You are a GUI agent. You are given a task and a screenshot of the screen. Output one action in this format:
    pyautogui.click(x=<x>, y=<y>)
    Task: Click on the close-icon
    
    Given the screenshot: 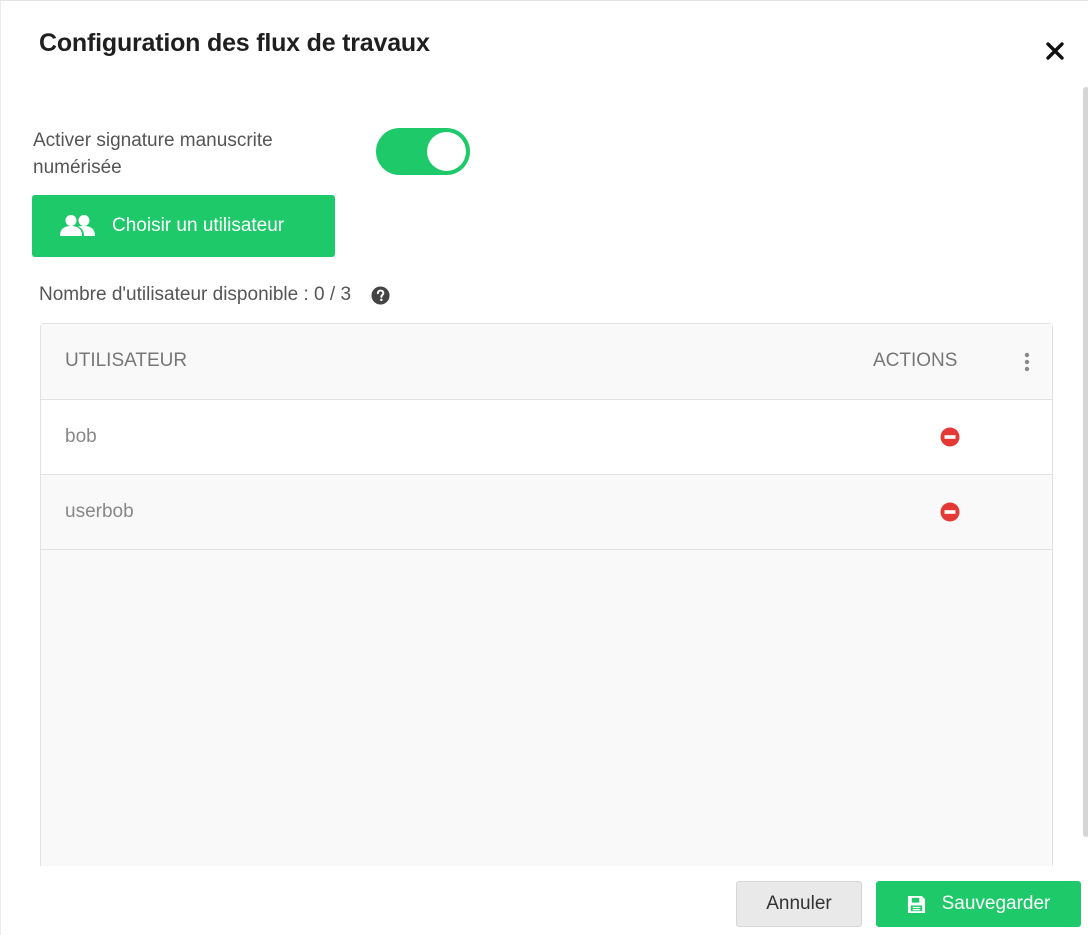 What is the action you would take?
    pyautogui.click(x=1055, y=51)
    